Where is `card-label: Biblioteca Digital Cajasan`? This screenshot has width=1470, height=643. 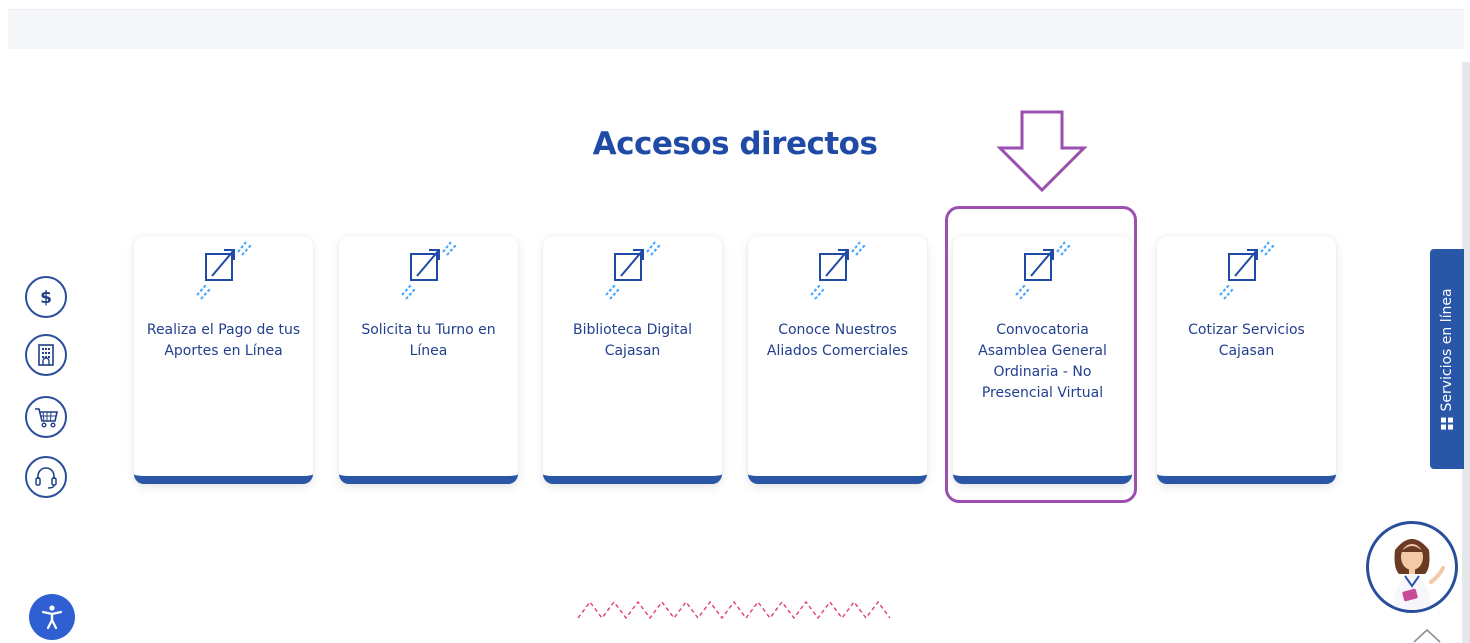 card-label: Biblioteca Digital Cajasan is located at coordinates (632, 340).